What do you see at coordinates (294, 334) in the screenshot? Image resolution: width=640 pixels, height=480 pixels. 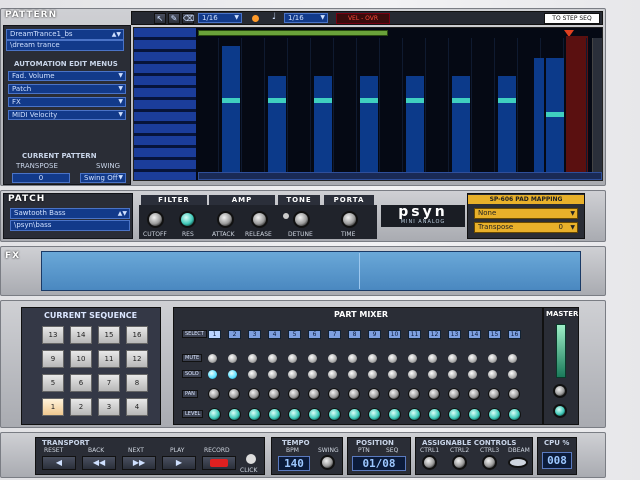 I see `select-button-5: 5` at bounding box center [294, 334].